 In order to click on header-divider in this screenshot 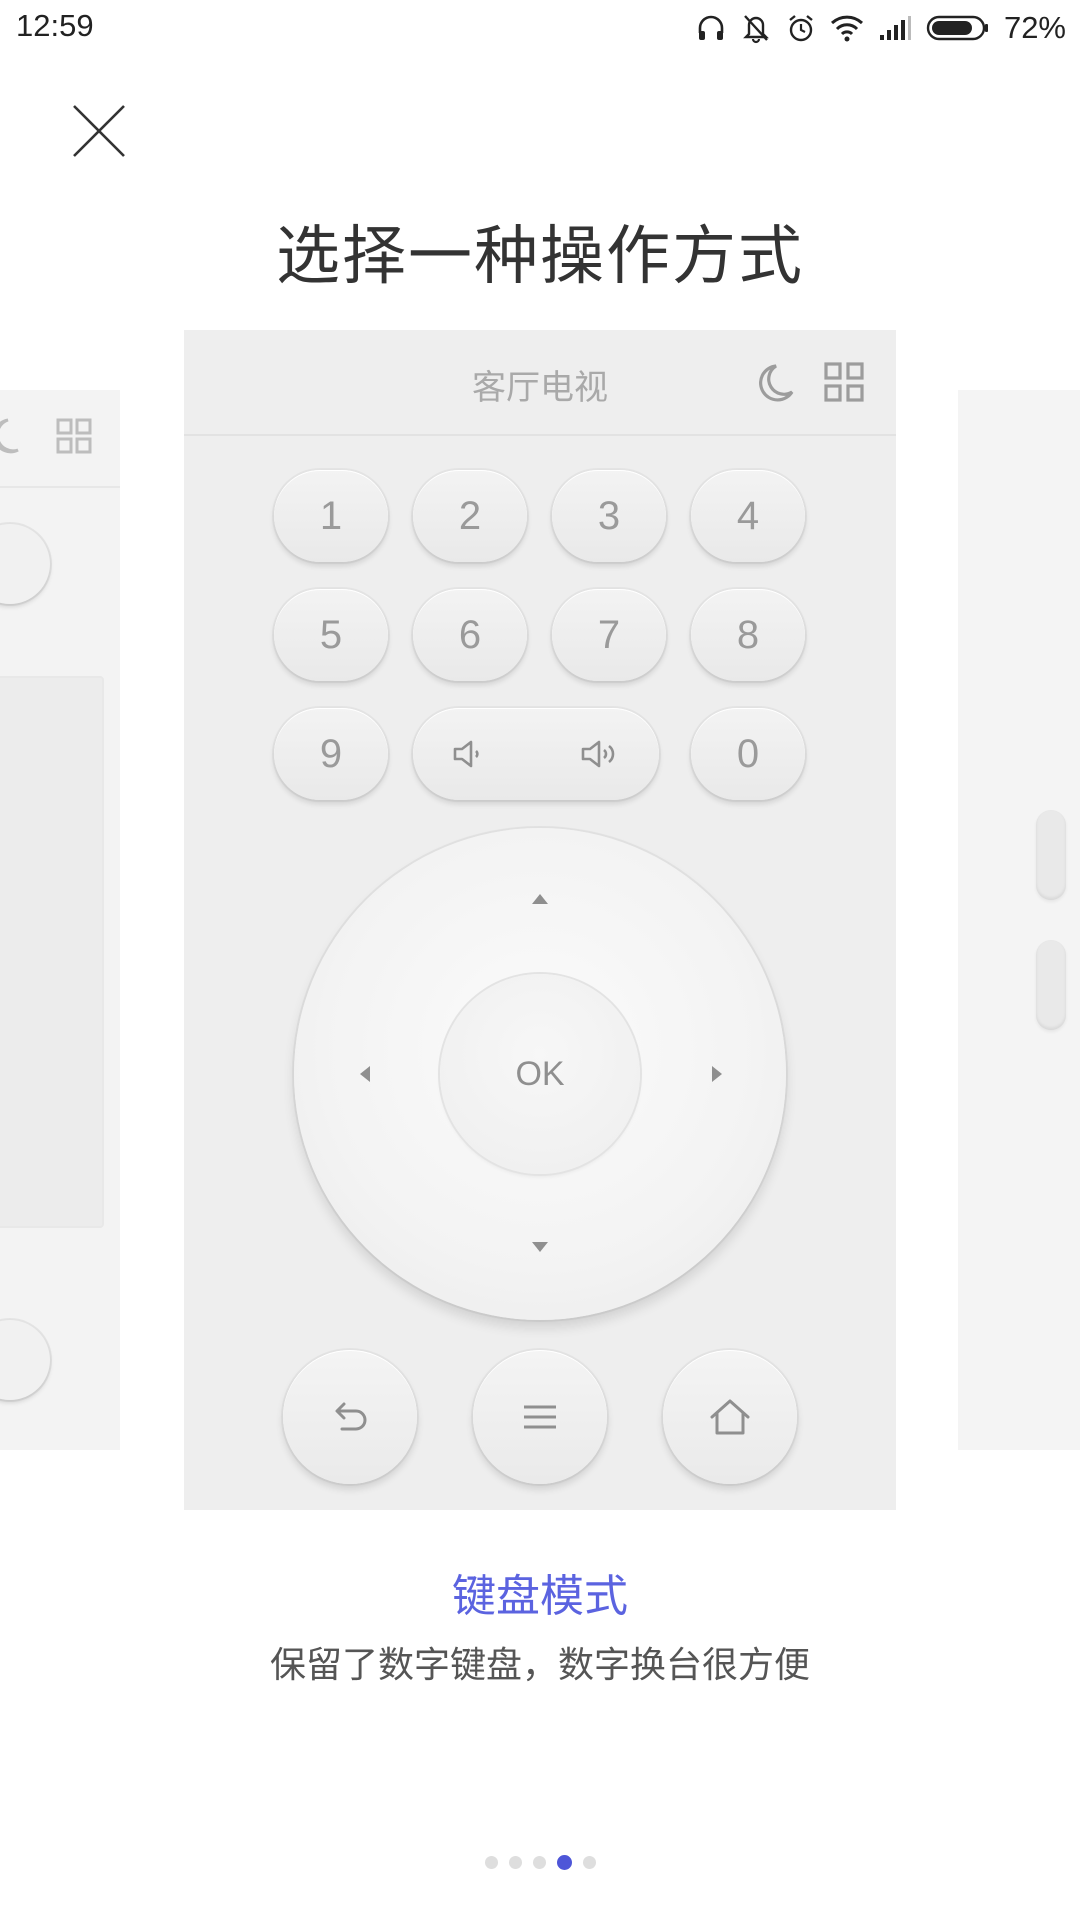, I will do `click(60, 487)`.